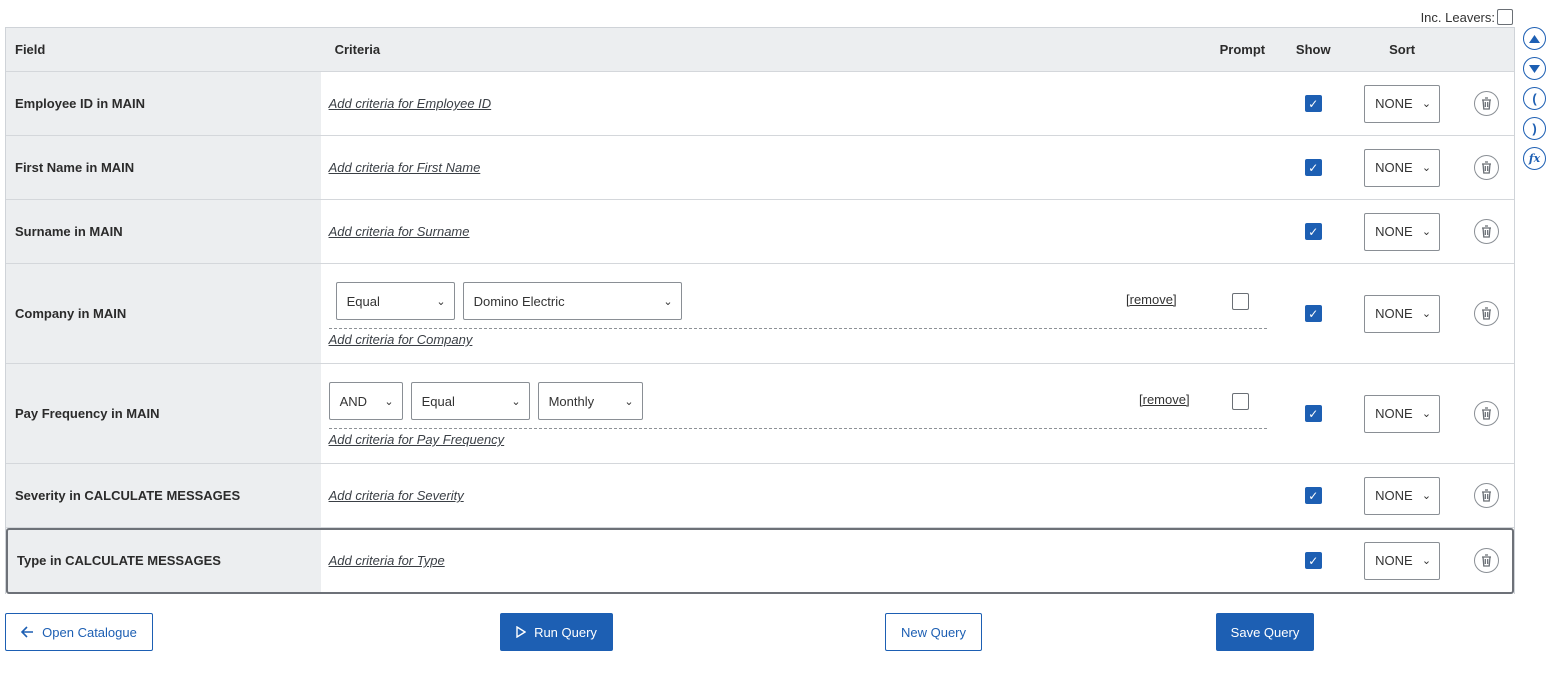 This screenshot has width=1557, height=680. I want to click on run-query-label: Run Query, so click(565, 632).